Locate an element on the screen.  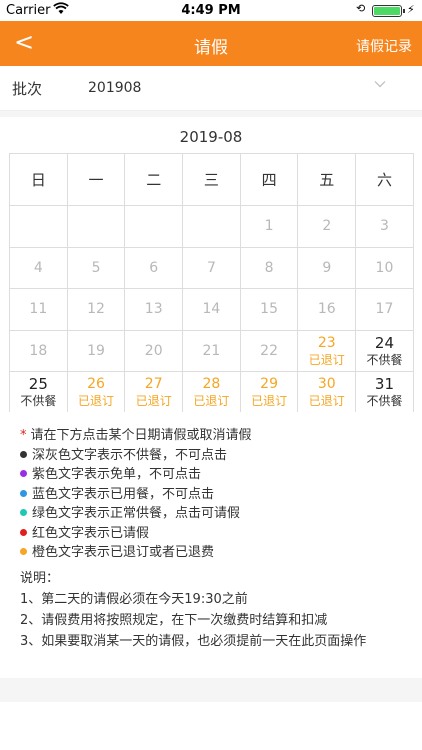
calendar-day-cell: 11 is located at coordinates (38, 309).